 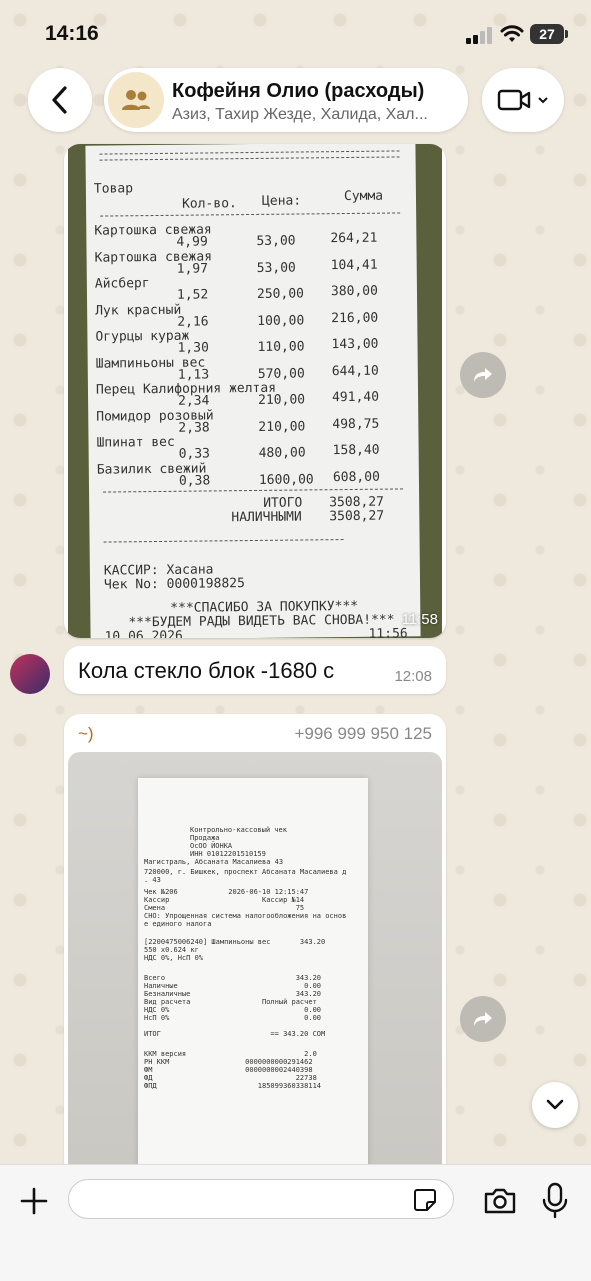 I want to click on sender-avatar, so click(x=30, y=674).